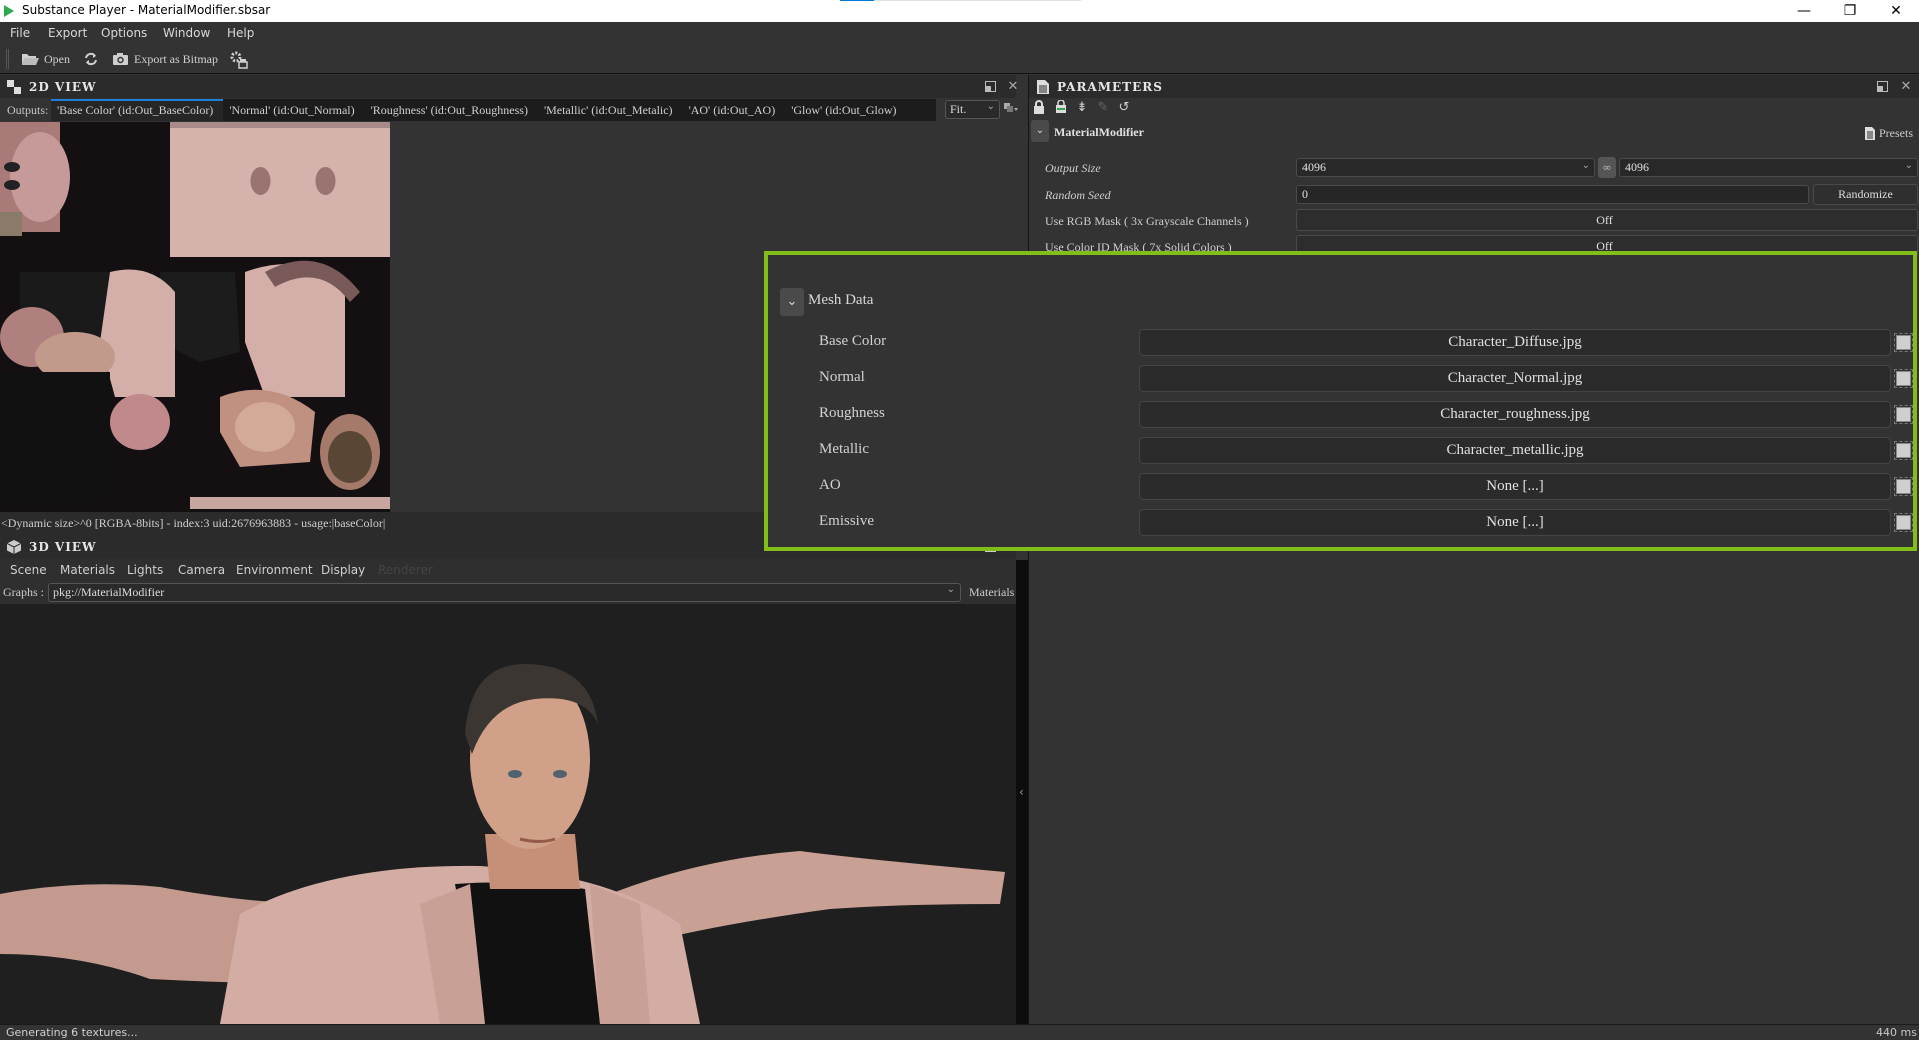  I want to click on 3d-cube-icon, so click(14, 546).